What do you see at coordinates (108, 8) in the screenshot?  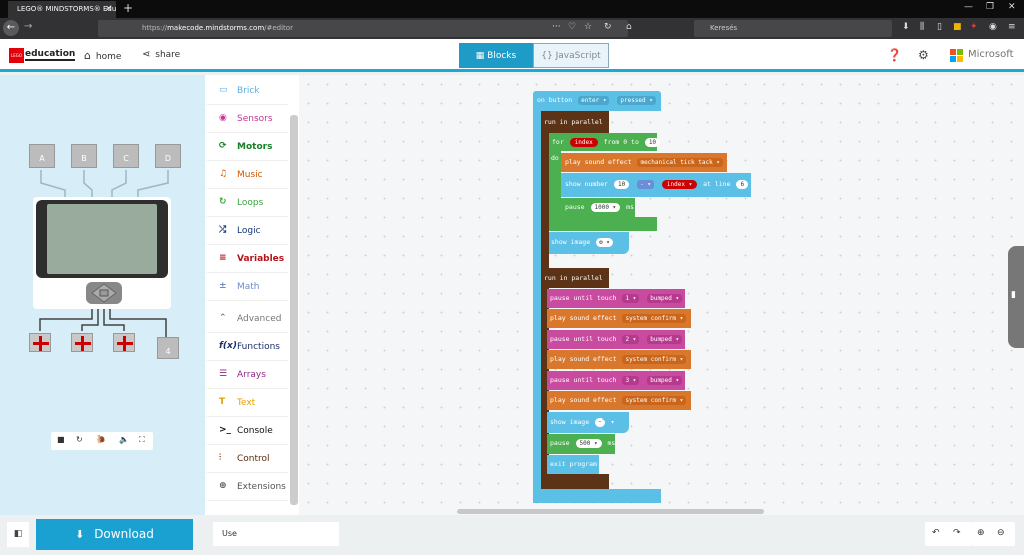 I see `close-tab-icon: ✕` at bounding box center [108, 8].